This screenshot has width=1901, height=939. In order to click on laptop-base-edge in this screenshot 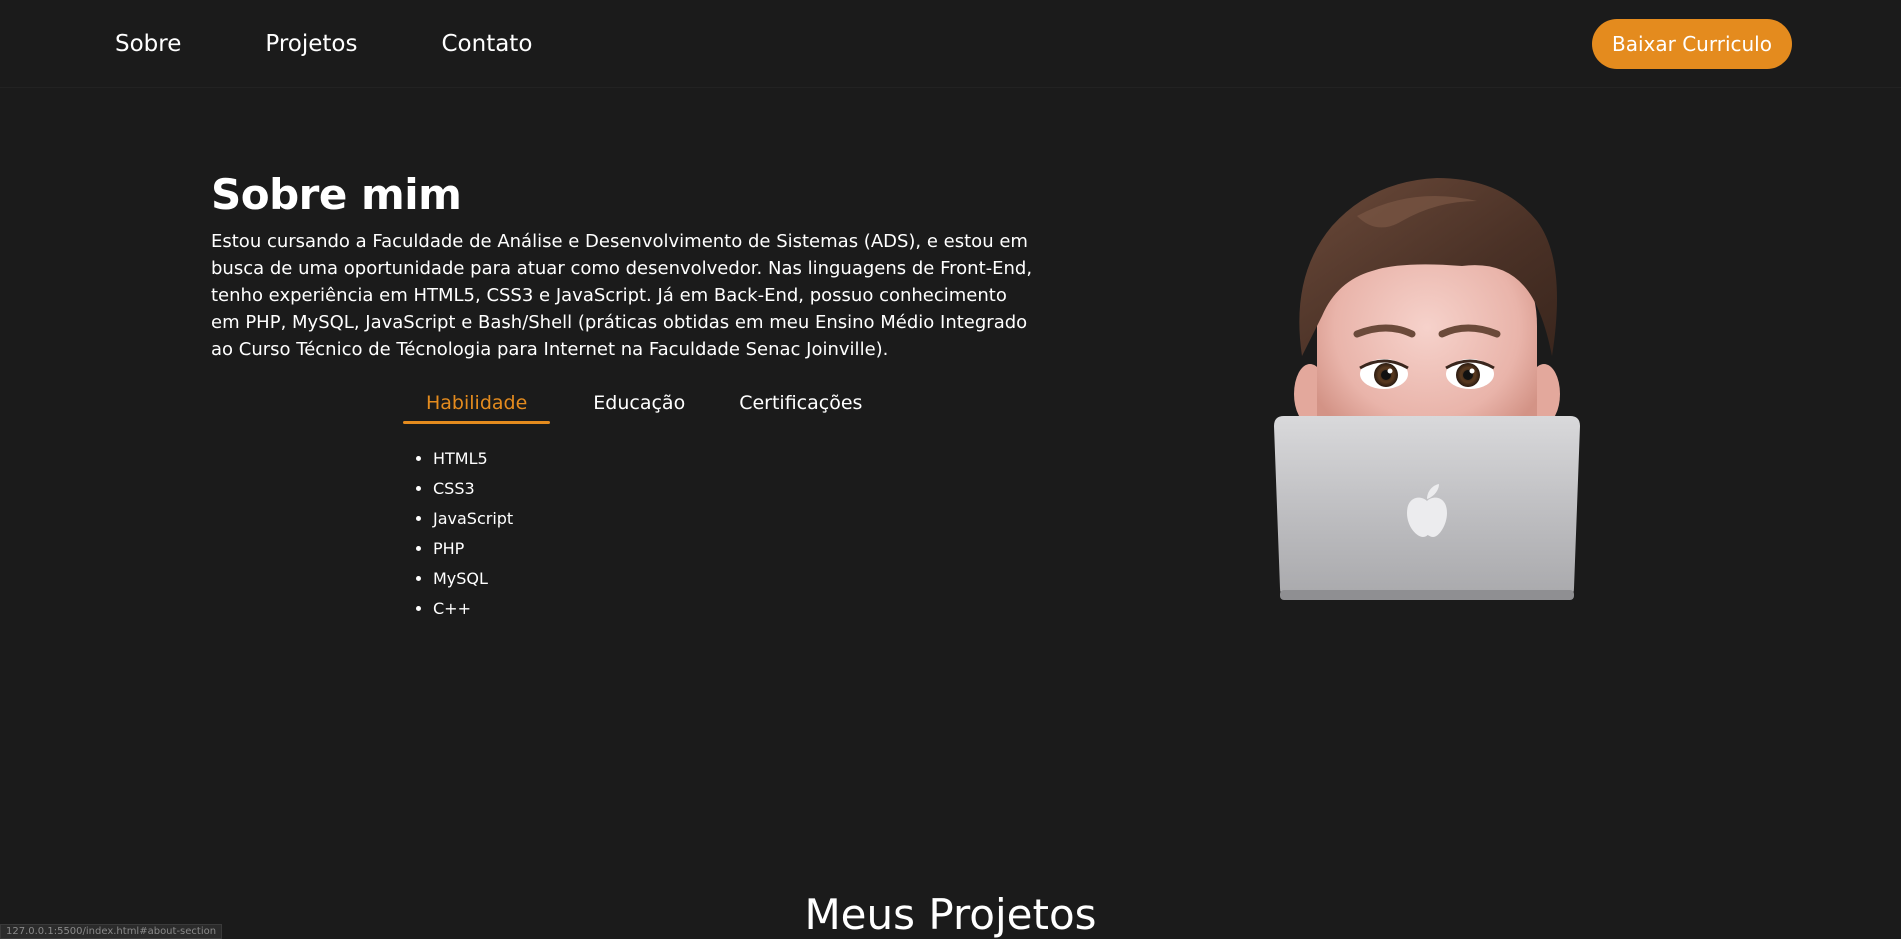, I will do `click(1427, 595)`.